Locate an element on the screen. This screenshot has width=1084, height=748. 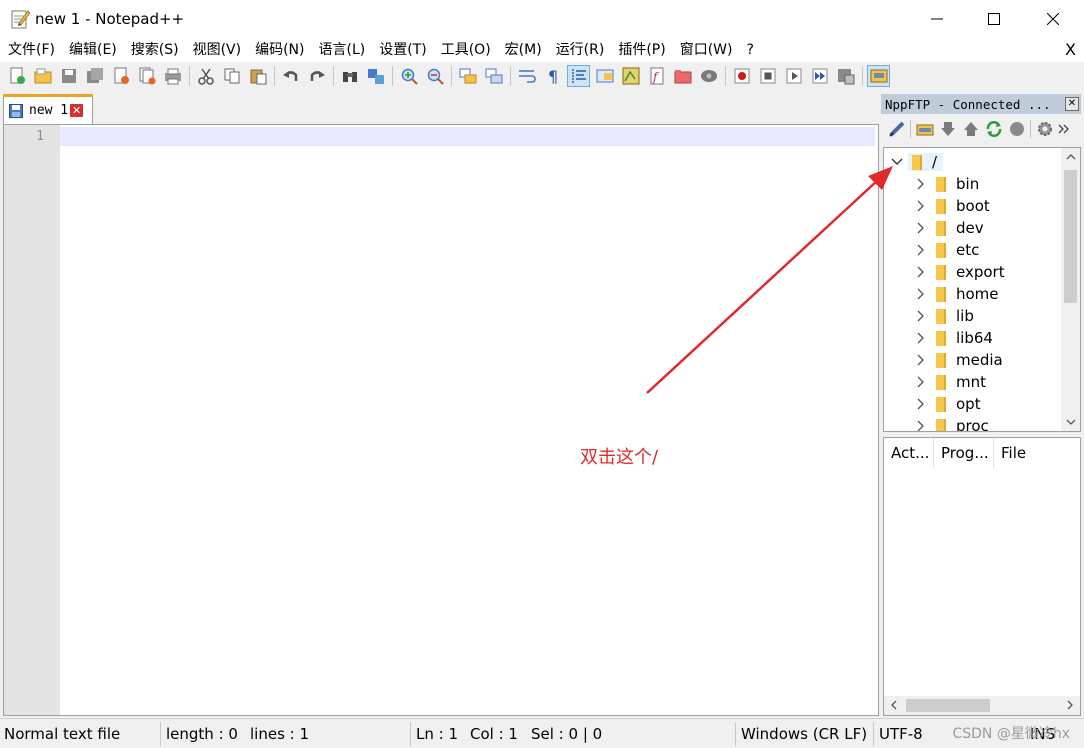
new-file-button is located at coordinates (16, 76).